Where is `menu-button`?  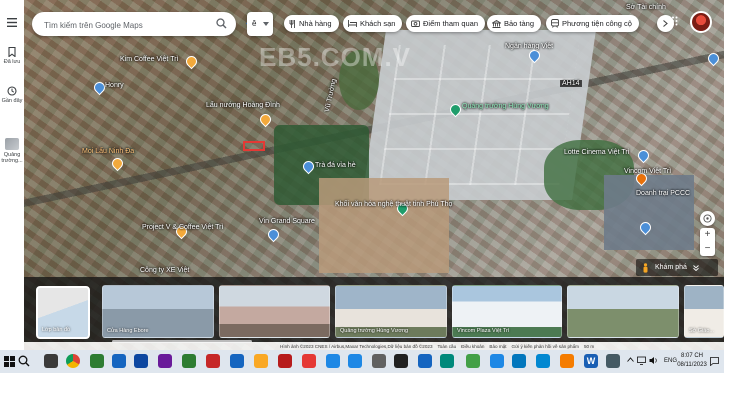 menu-button is located at coordinates (12, 23).